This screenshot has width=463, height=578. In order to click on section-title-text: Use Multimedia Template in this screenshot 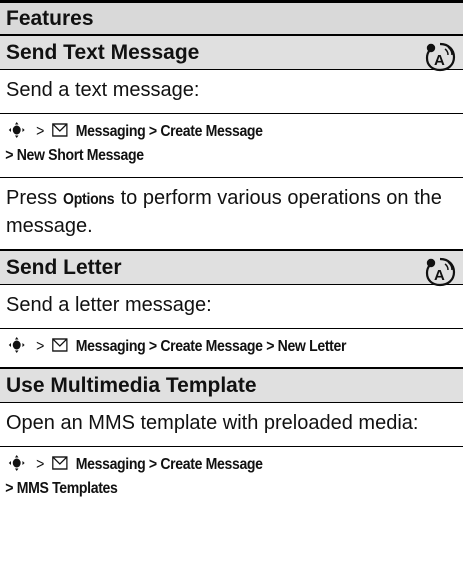, I will do `click(131, 385)`.